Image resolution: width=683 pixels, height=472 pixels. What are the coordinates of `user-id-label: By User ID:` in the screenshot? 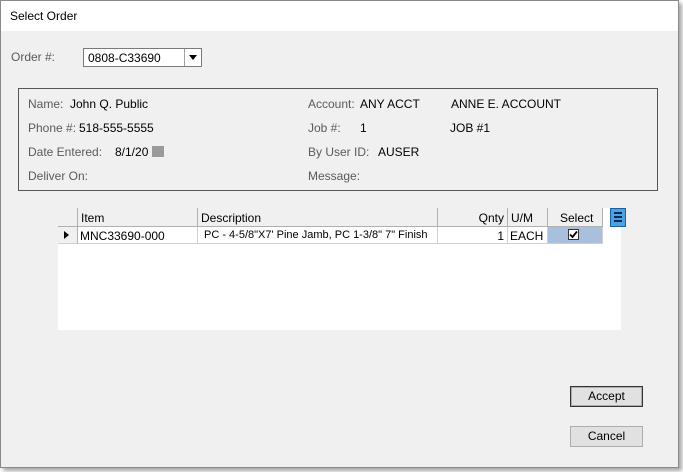 It's located at (339, 152).